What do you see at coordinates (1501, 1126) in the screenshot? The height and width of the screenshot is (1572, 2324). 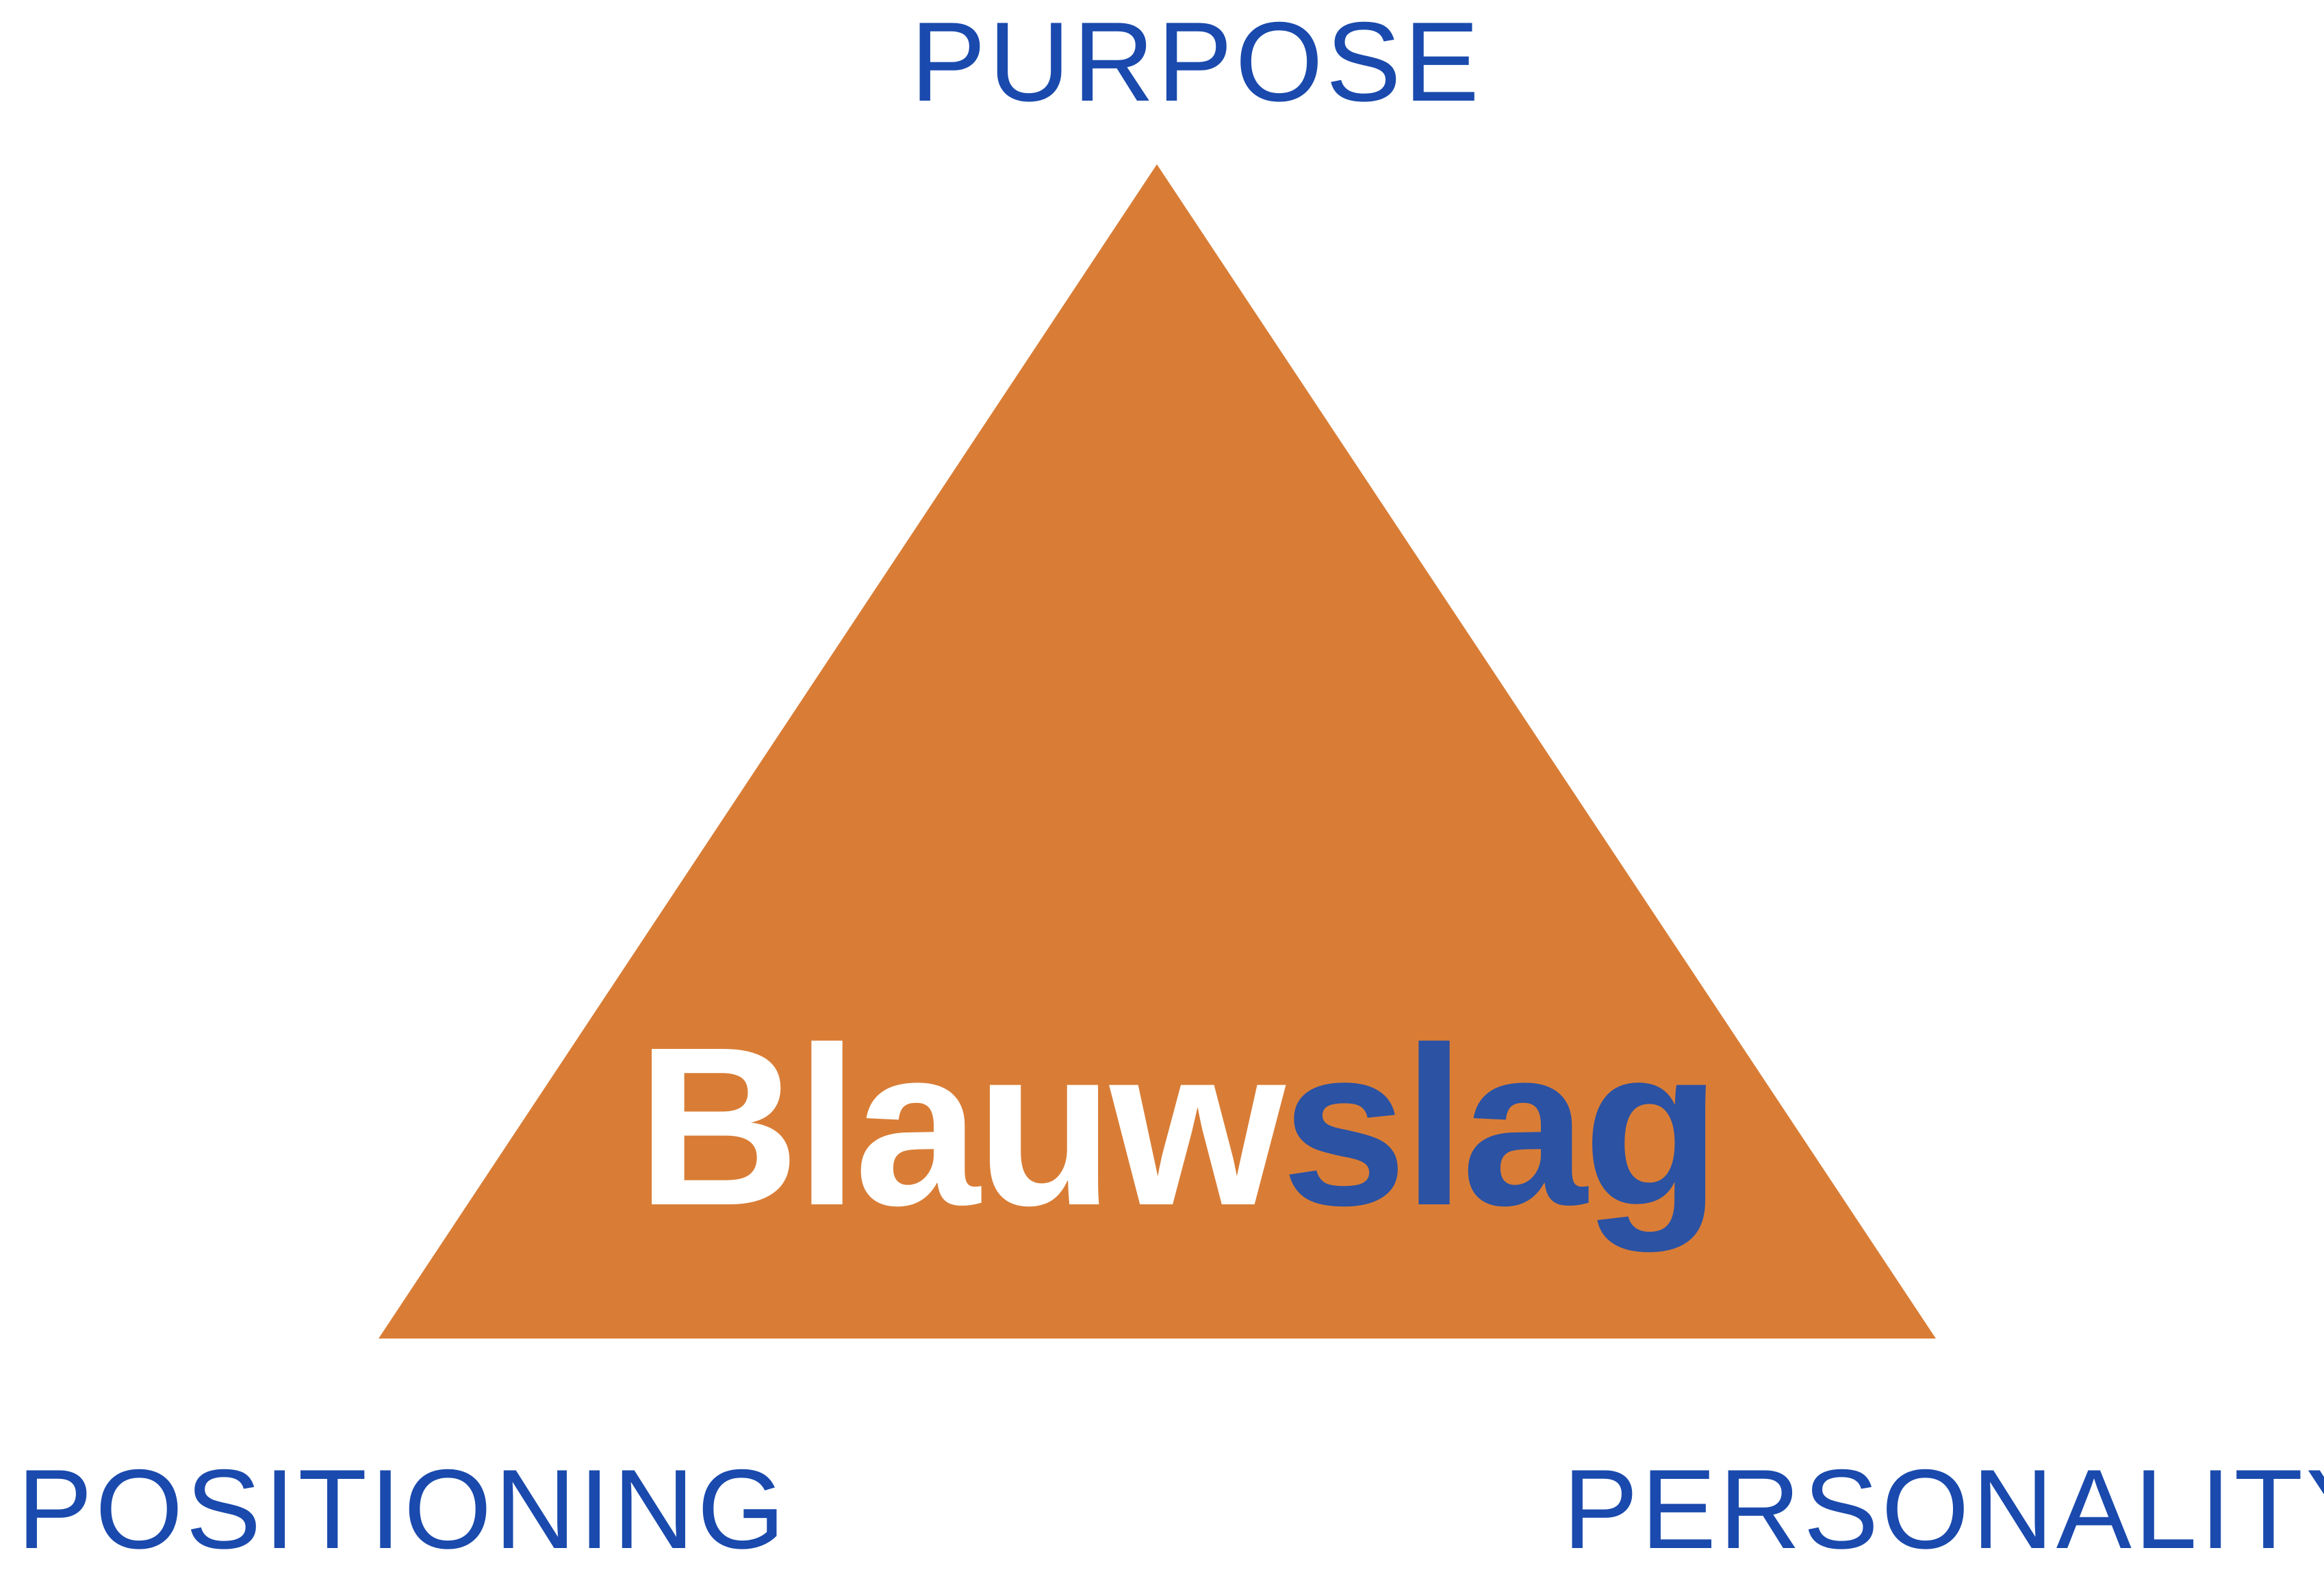 I see `wordmark-part-2: slag` at bounding box center [1501, 1126].